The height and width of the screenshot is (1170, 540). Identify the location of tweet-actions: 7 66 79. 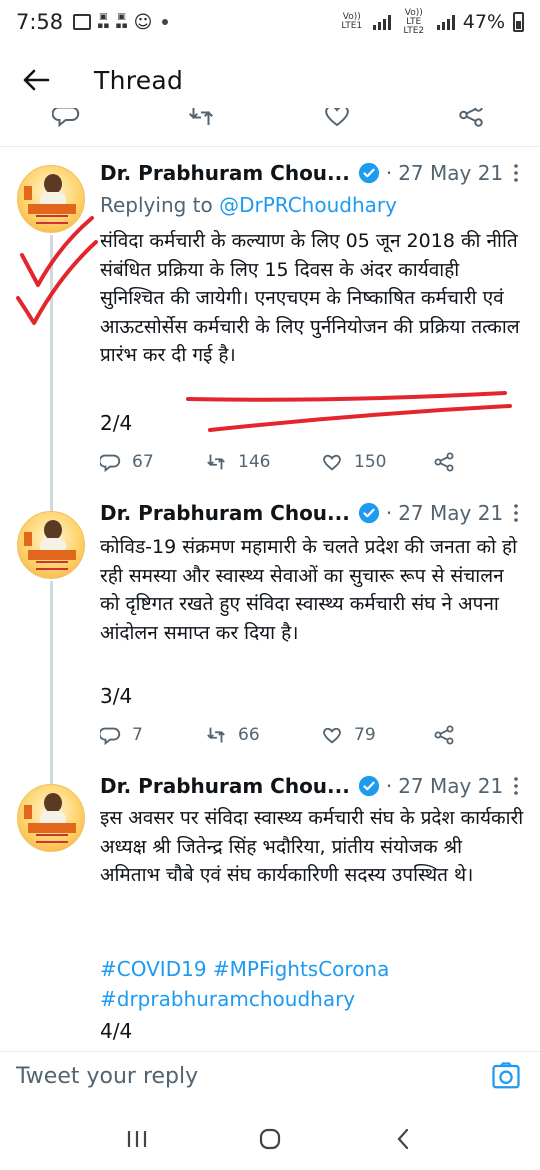
(310, 735).